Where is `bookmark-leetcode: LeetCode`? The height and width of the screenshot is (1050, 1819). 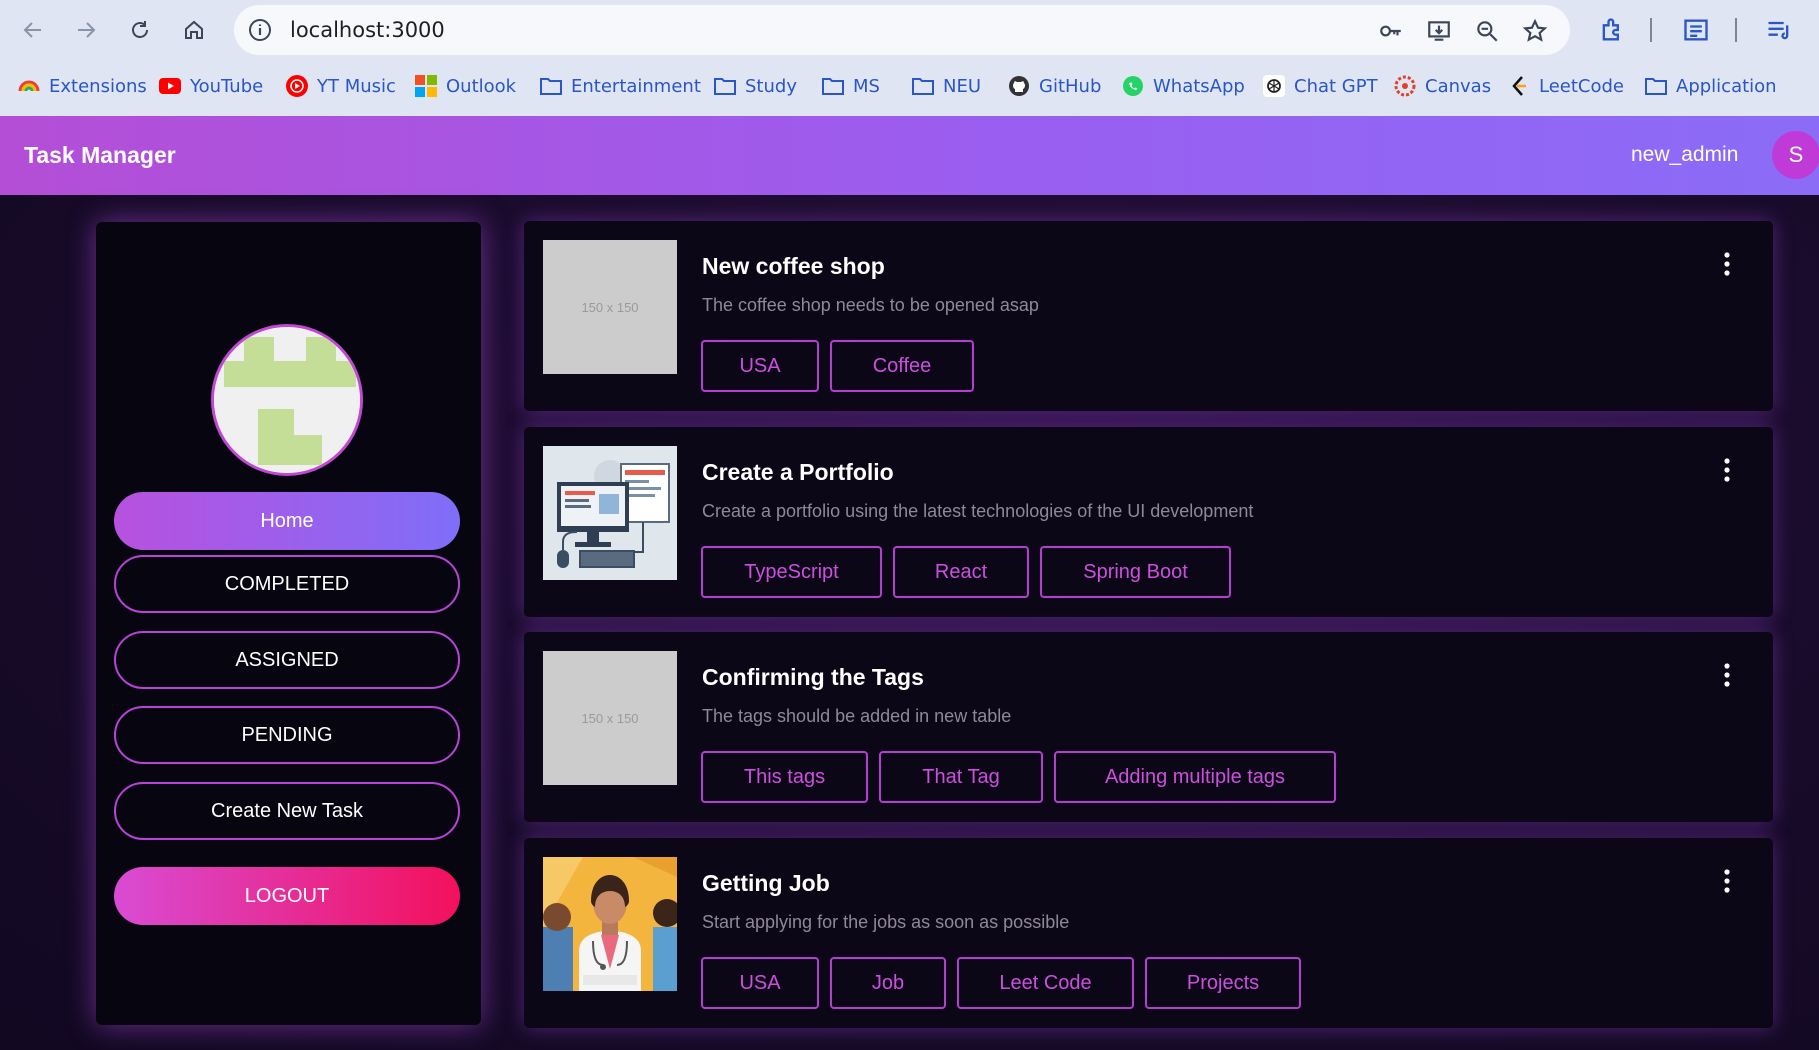
bookmark-leetcode: LeetCode is located at coordinates (1566, 86).